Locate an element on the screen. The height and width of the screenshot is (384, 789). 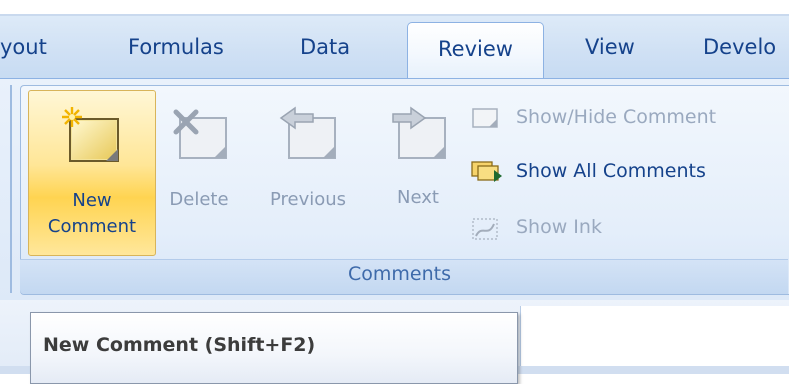
previous-comment-button: Previous is located at coordinates (308, 172).